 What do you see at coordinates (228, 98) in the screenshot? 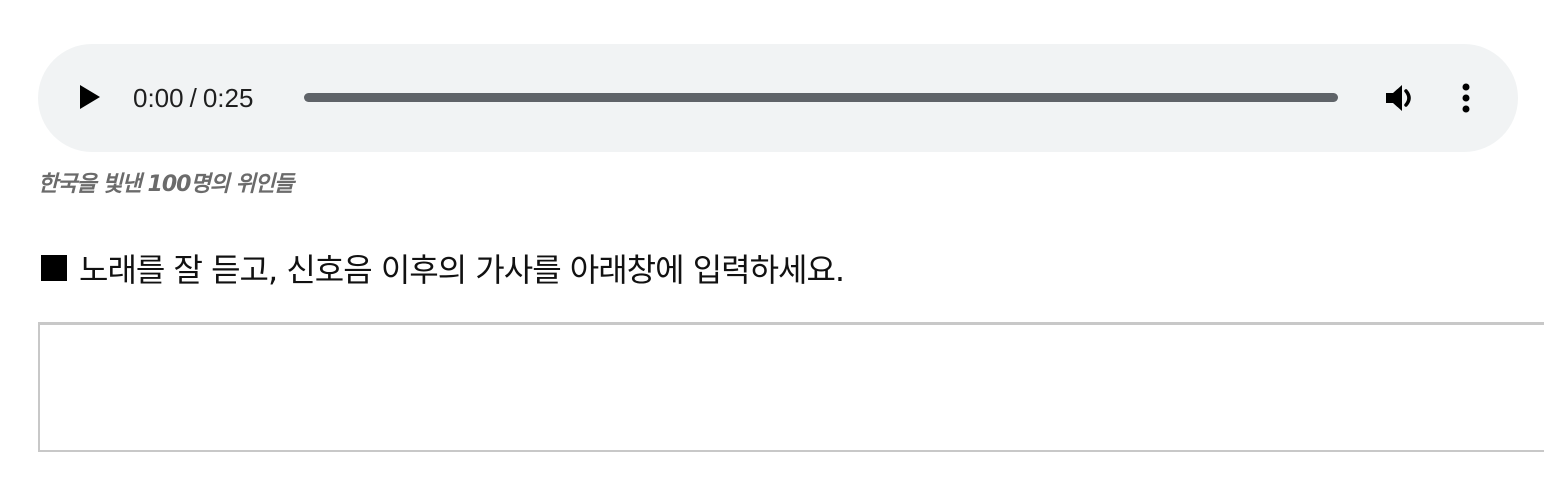
I see `duration: 0:25` at bounding box center [228, 98].